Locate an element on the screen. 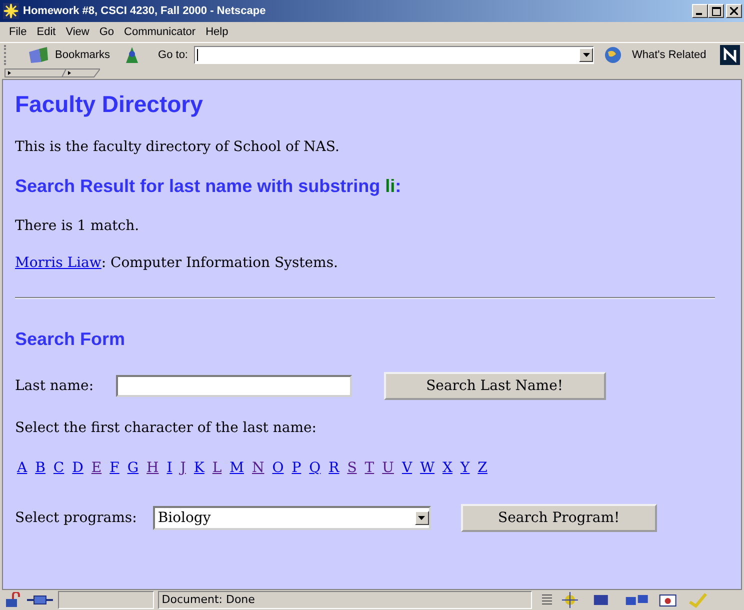  menu-item: Help is located at coordinates (217, 32).